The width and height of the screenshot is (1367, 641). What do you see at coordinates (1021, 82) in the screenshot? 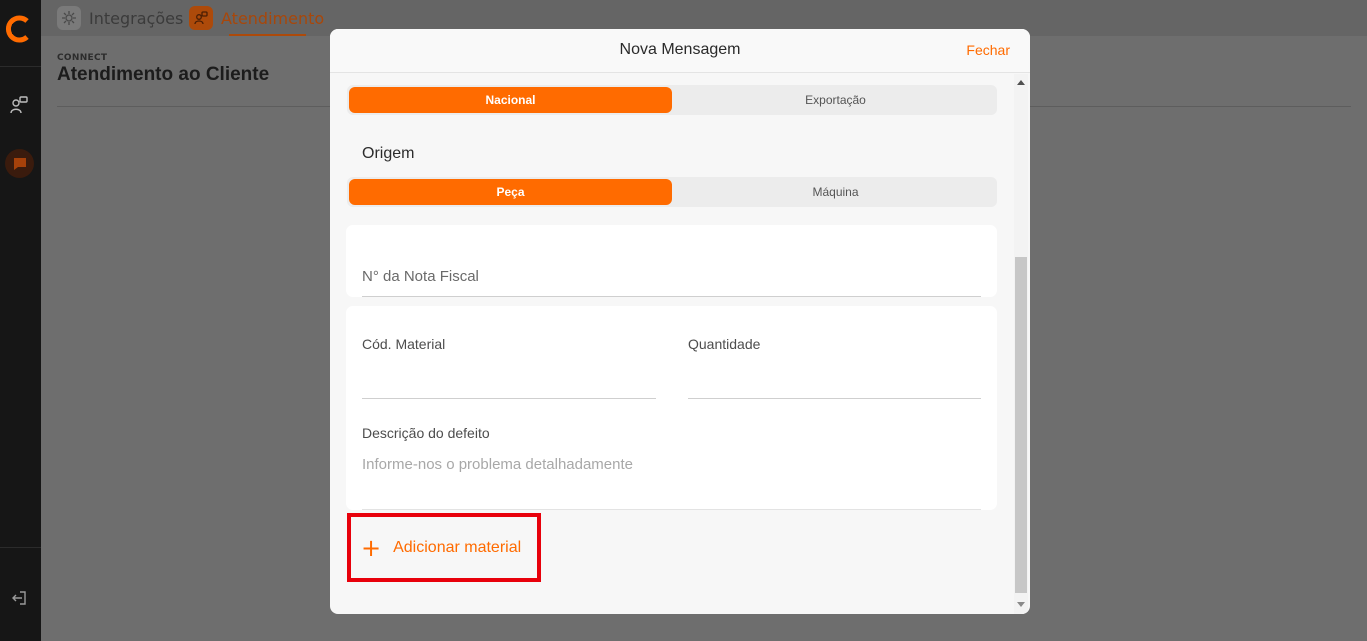
I see `scroll-up-icon` at bounding box center [1021, 82].